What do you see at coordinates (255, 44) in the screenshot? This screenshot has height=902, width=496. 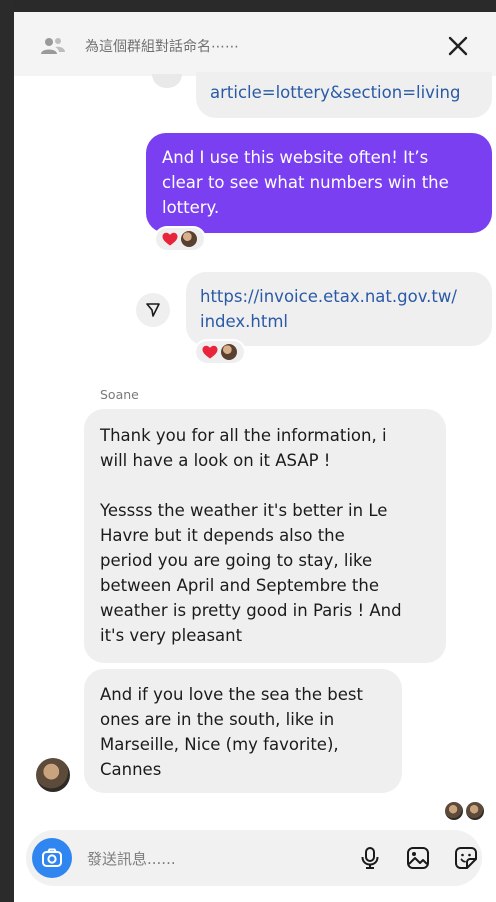 I see `chat-header: 為這個群組對話命名⋯⋯` at bounding box center [255, 44].